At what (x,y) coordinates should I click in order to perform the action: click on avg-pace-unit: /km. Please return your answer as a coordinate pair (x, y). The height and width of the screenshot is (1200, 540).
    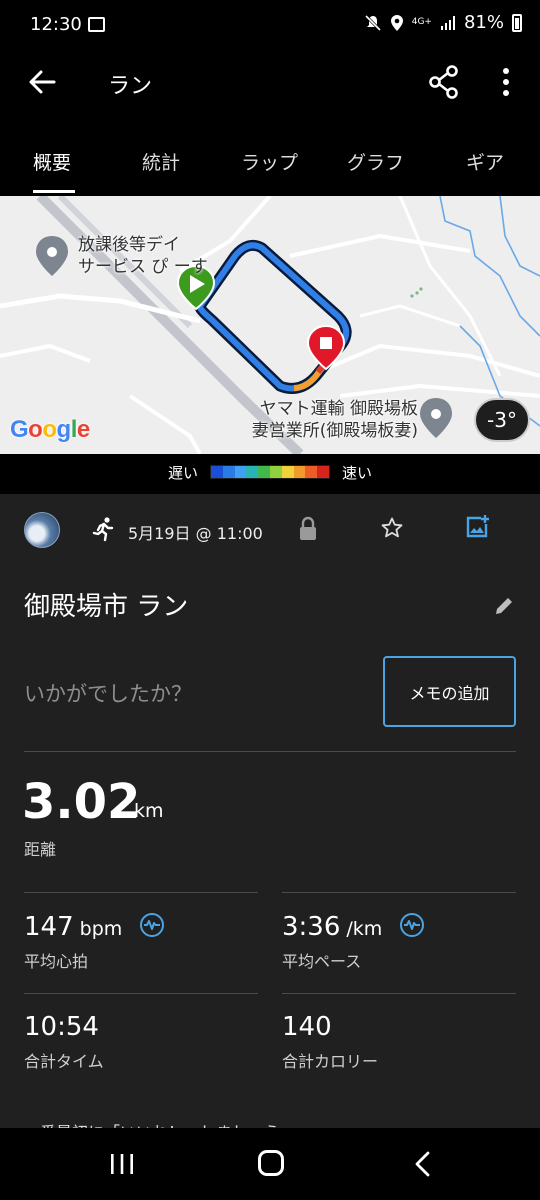
    Looking at the image, I should click on (364, 929).